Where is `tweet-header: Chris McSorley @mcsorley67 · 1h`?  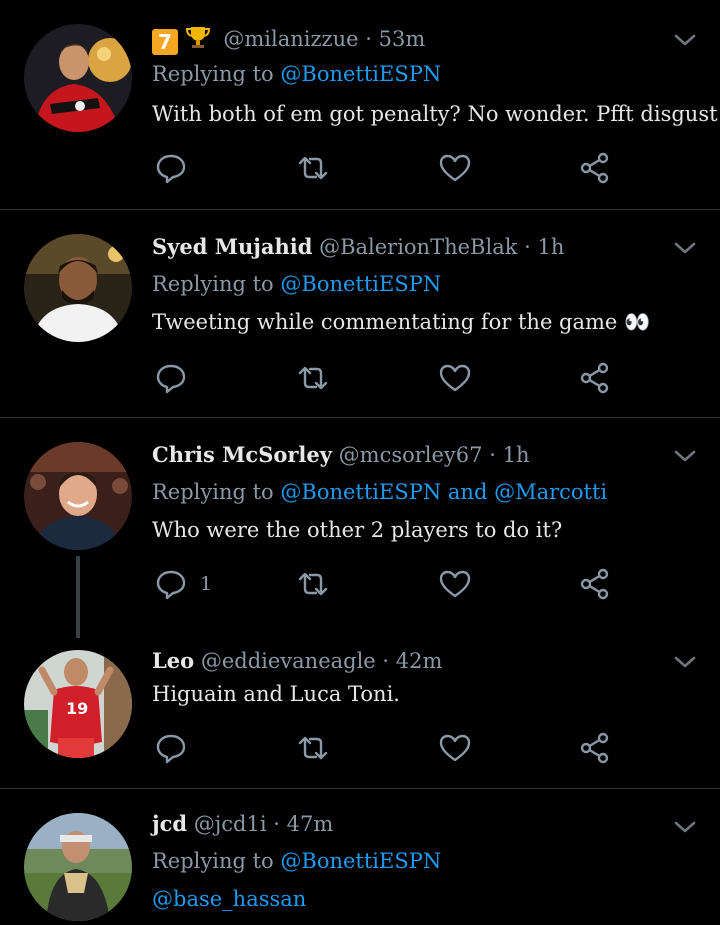
tweet-header: Chris McSorley @mcsorley67 · 1h is located at coordinates (340, 454).